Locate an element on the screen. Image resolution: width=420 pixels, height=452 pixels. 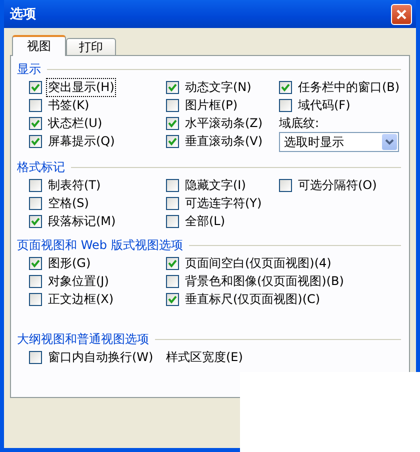
checkbox-label: 制表符(T) is located at coordinates (74, 185).